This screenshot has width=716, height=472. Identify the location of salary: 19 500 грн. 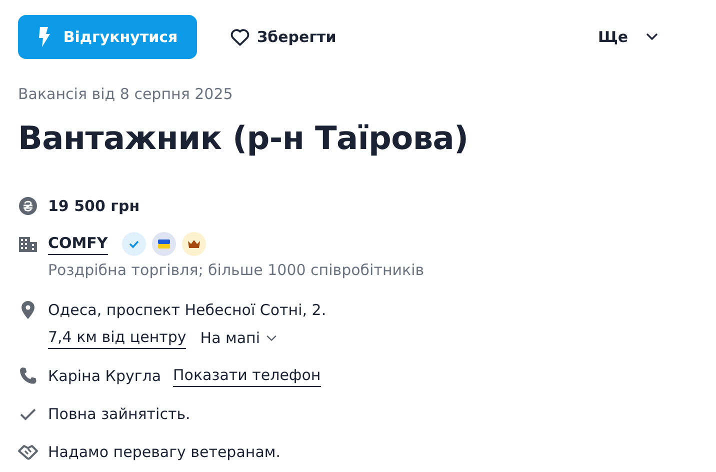
(94, 206).